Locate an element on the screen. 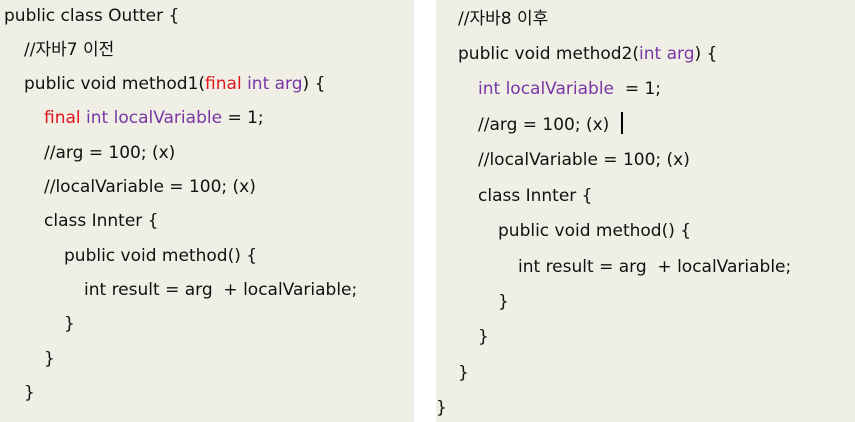 The height and width of the screenshot is (422, 855). left-code-line-5: //arg = 100; (x) is located at coordinates (109, 153).